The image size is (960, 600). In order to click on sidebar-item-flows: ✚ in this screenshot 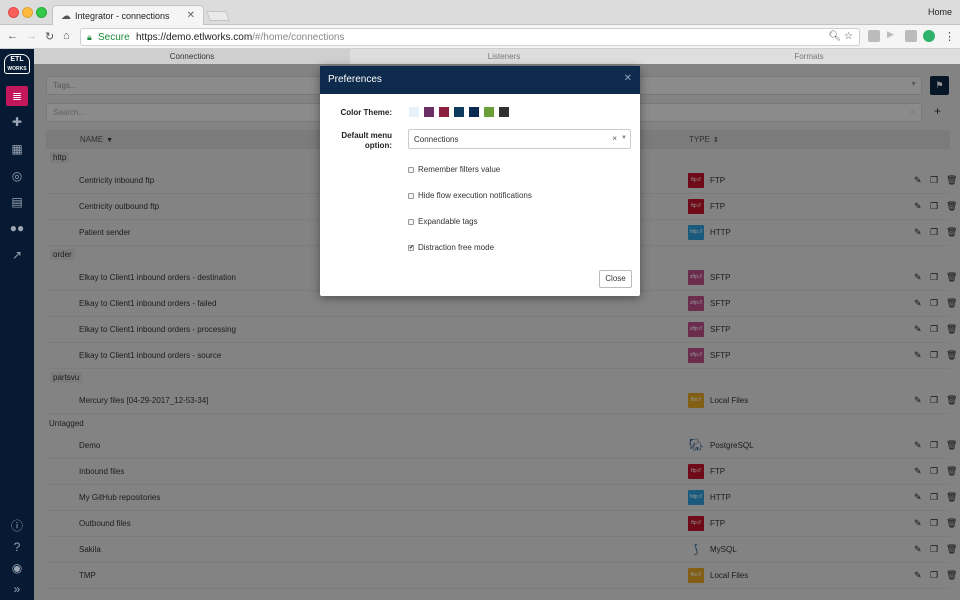, I will do `click(17, 122)`.